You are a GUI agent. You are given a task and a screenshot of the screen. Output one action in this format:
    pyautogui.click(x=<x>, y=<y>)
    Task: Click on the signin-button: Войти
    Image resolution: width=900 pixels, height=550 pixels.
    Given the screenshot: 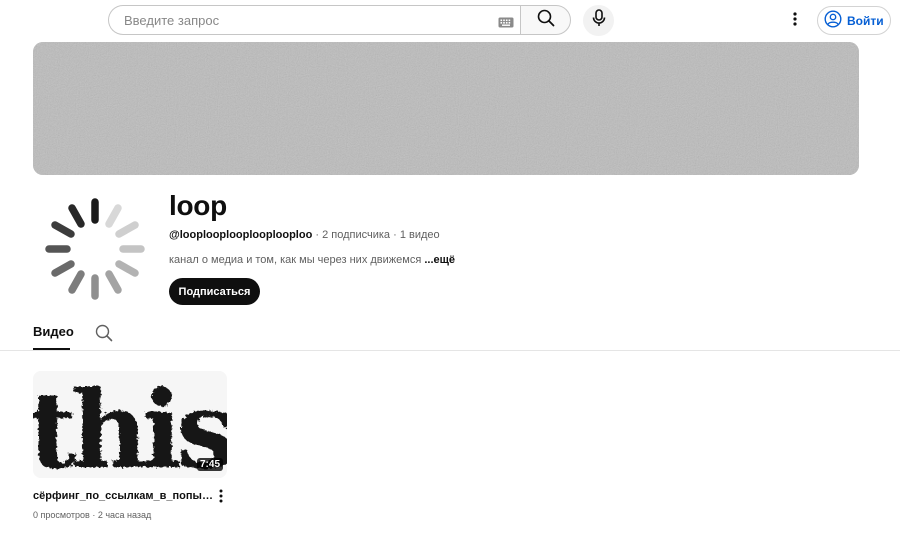 What is the action you would take?
    pyautogui.click(x=854, y=20)
    